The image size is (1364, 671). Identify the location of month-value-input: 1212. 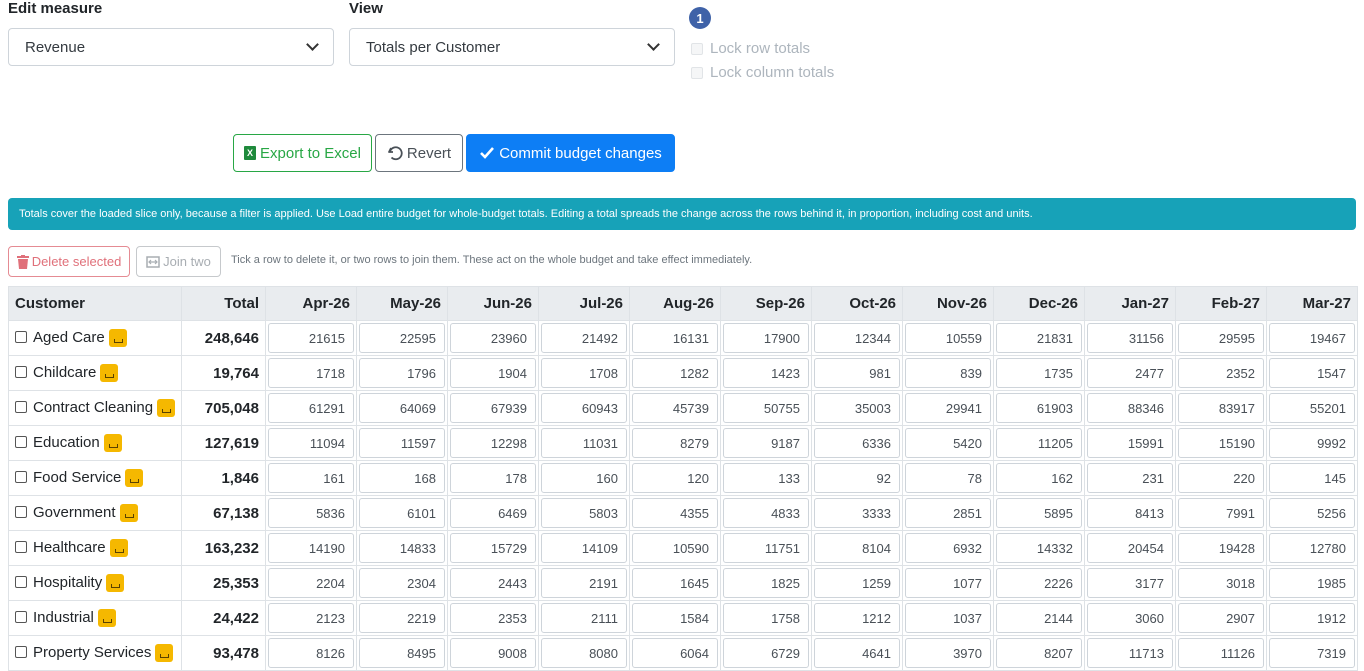
(857, 618).